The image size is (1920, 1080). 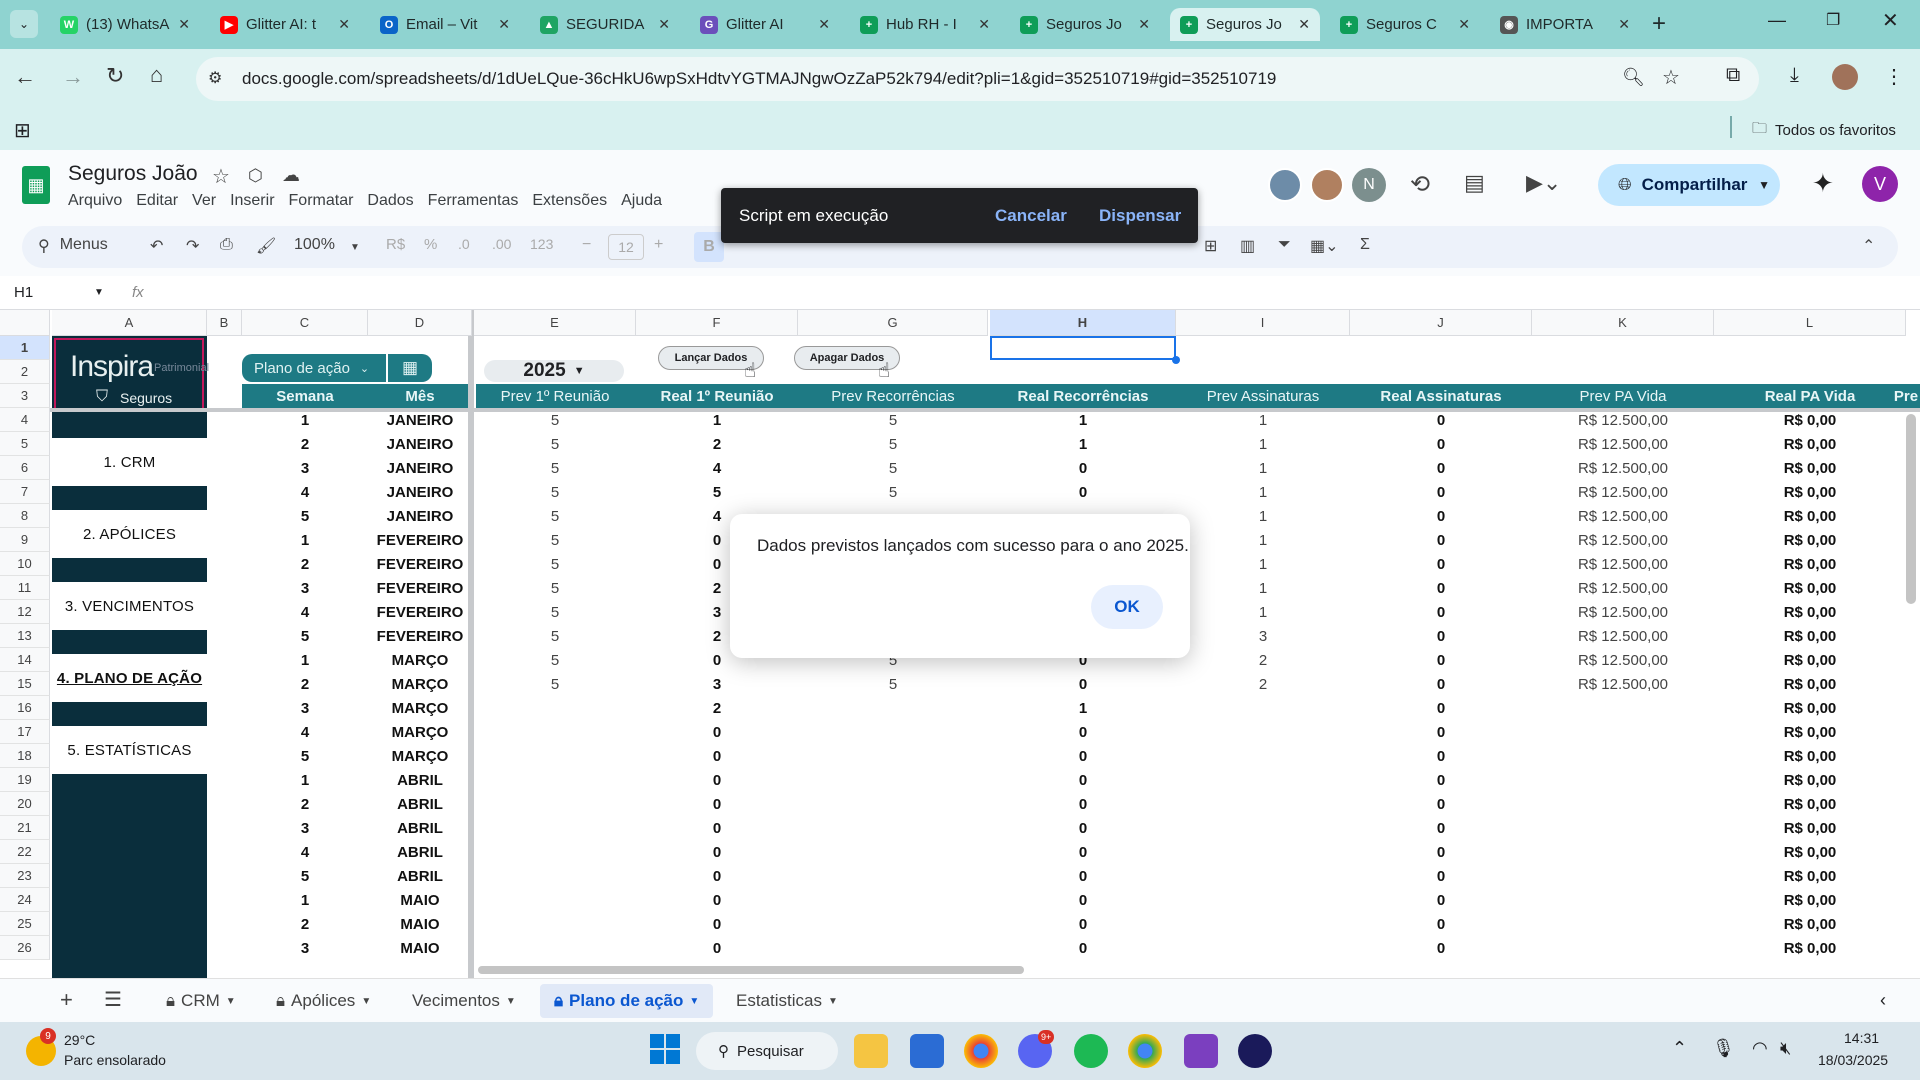 I want to click on forward-icon: →, so click(x=73, y=77).